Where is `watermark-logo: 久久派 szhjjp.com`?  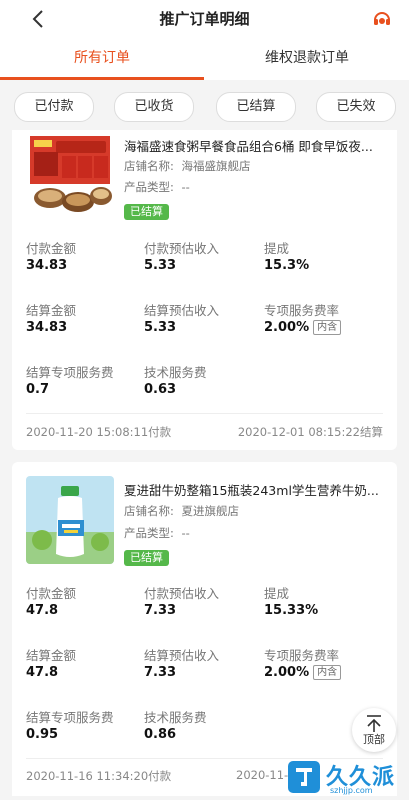
watermark-logo: 久久派 szhjjp.com is located at coordinates (346, 777).